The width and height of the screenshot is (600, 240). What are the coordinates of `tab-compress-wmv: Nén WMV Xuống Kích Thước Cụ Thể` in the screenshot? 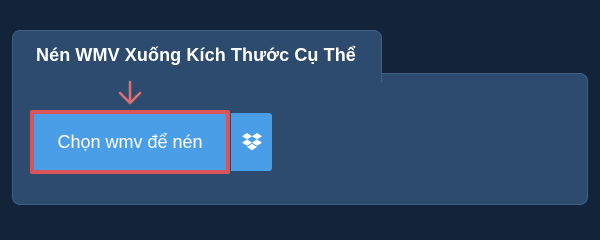 It's located at (197, 56).